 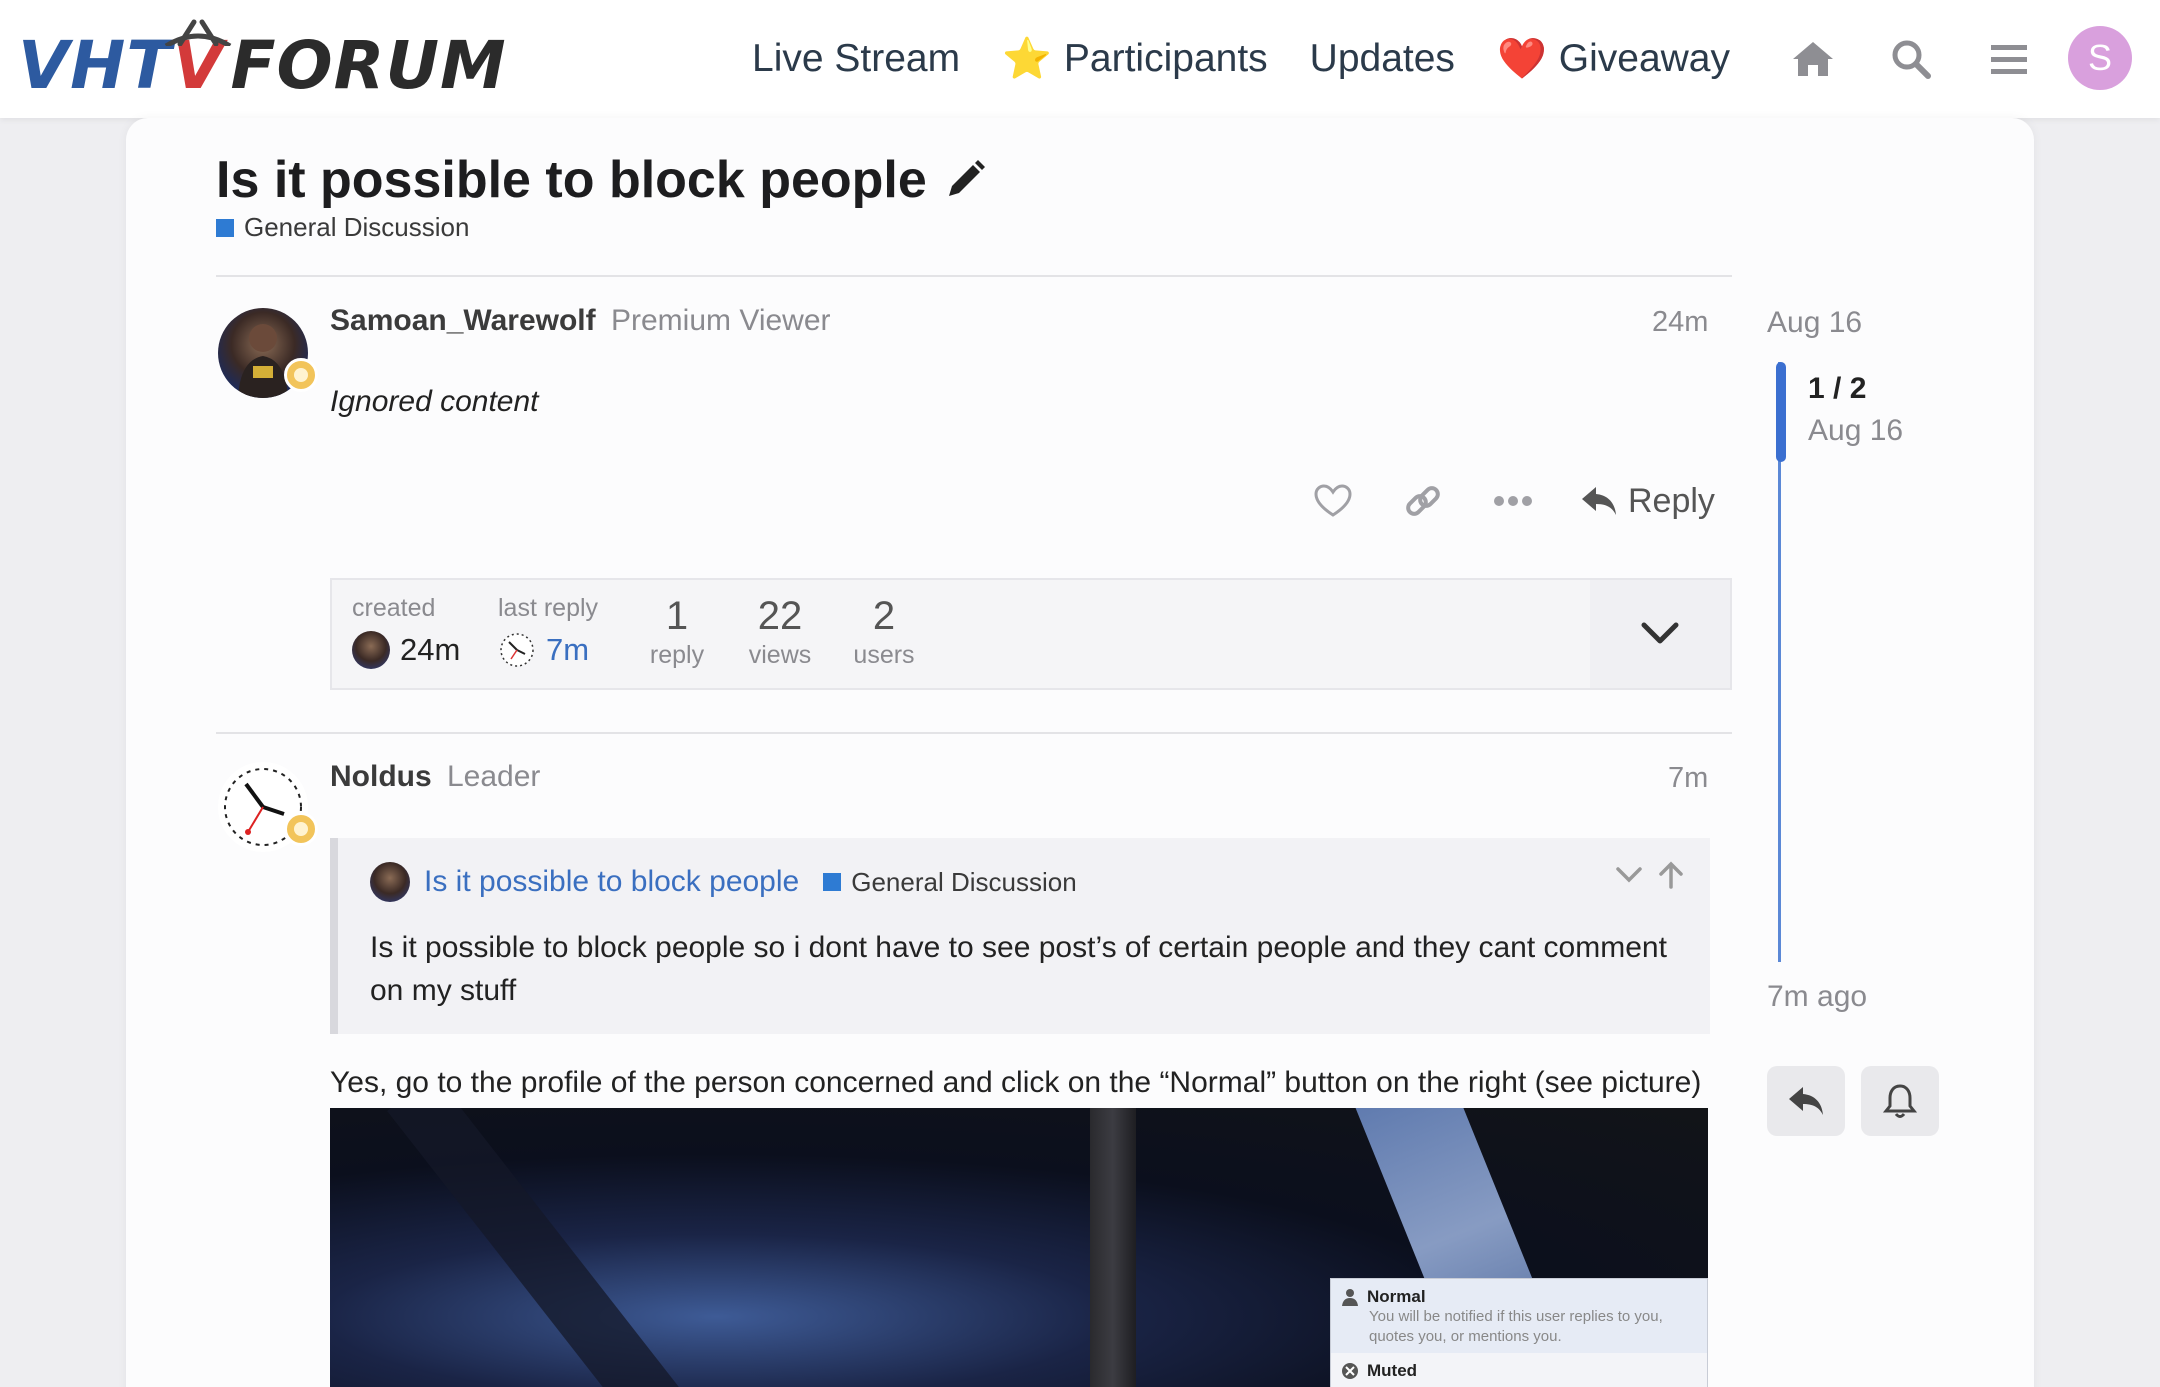 I want to click on last-reply-value-row: 7m, so click(x=548, y=650).